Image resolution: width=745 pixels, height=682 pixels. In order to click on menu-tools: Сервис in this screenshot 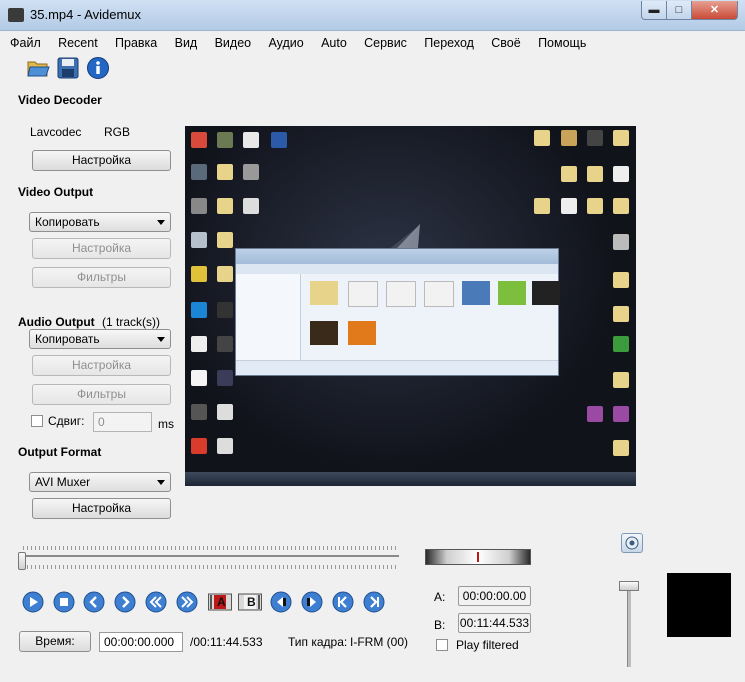, I will do `click(385, 43)`.